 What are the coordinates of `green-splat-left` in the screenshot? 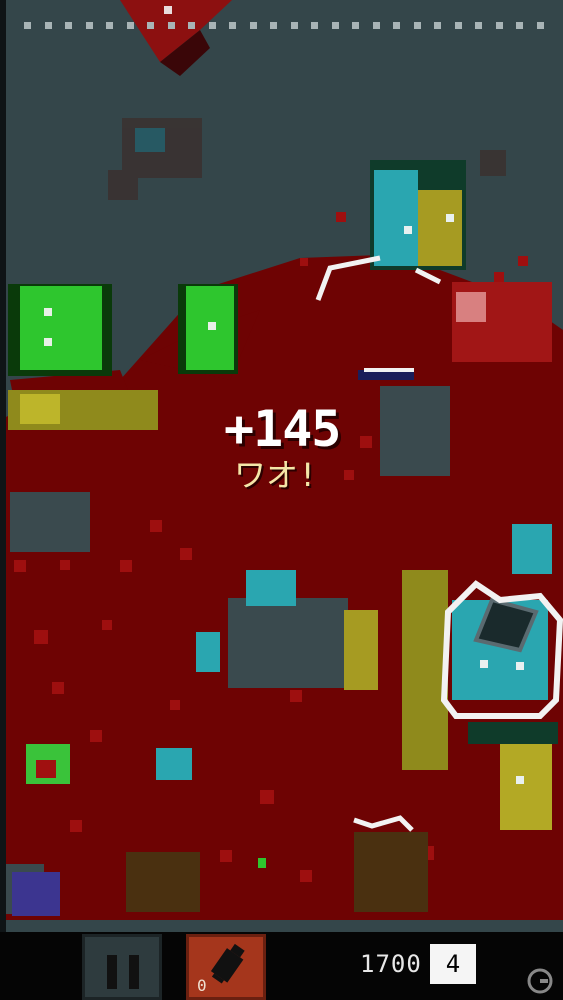 It's located at (48, 764).